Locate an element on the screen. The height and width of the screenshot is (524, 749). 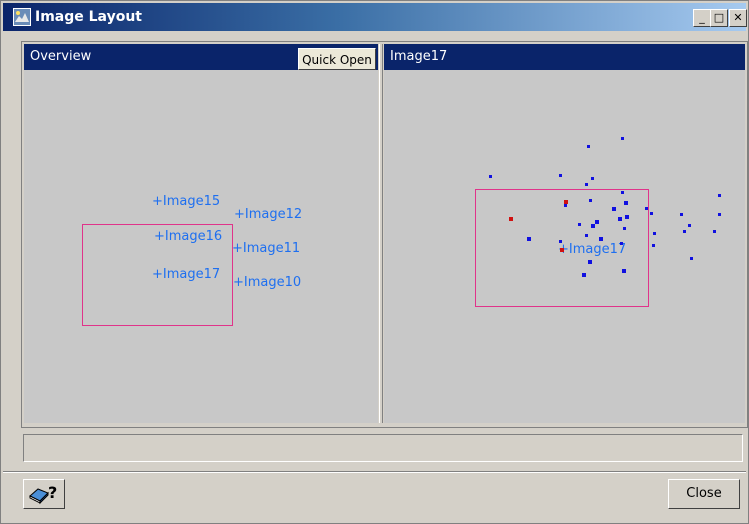
footer-separator is located at coordinates (374, 472).